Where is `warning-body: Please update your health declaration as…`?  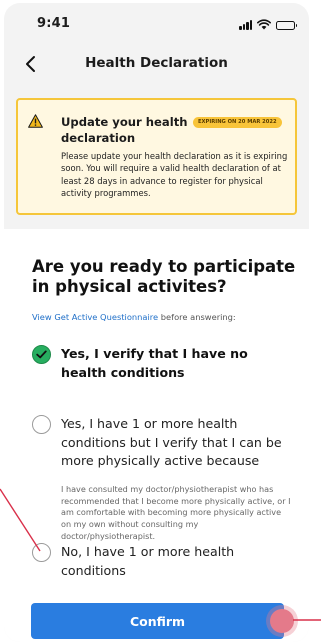
warning-body: Please update your health declaration as… is located at coordinates (174, 174).